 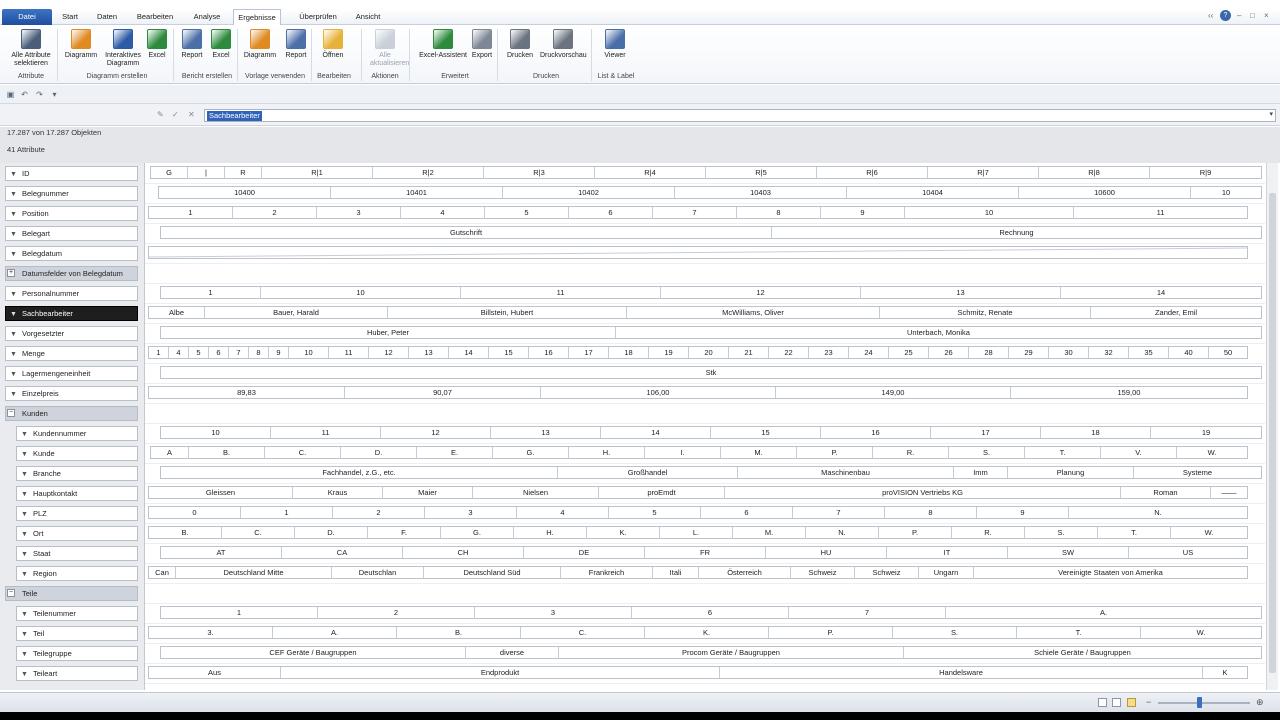 I want to click on attribute-row-label: ▼ Belegart, so click(x=71, y=233).